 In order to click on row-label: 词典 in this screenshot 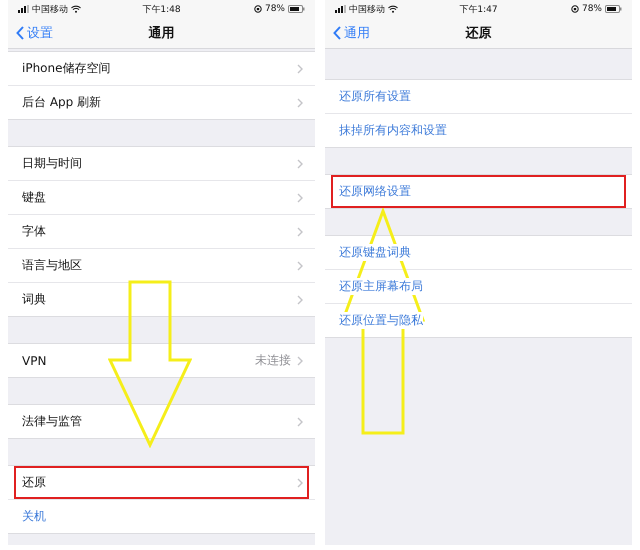, I will do `click(34, 299)`.